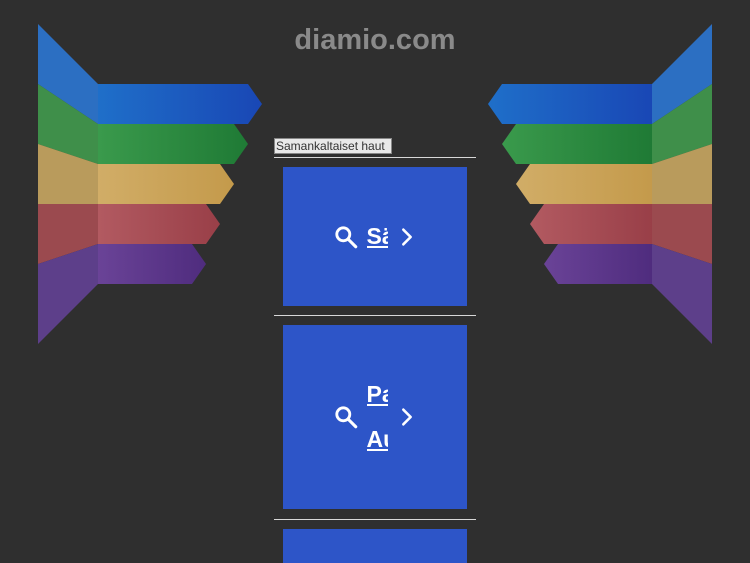 The width and height of the screenshot is (750, 563). What do you see at coordinates (375, 315) in the screenshot?
I see `divider-middle` at bounding box center [375, 315].